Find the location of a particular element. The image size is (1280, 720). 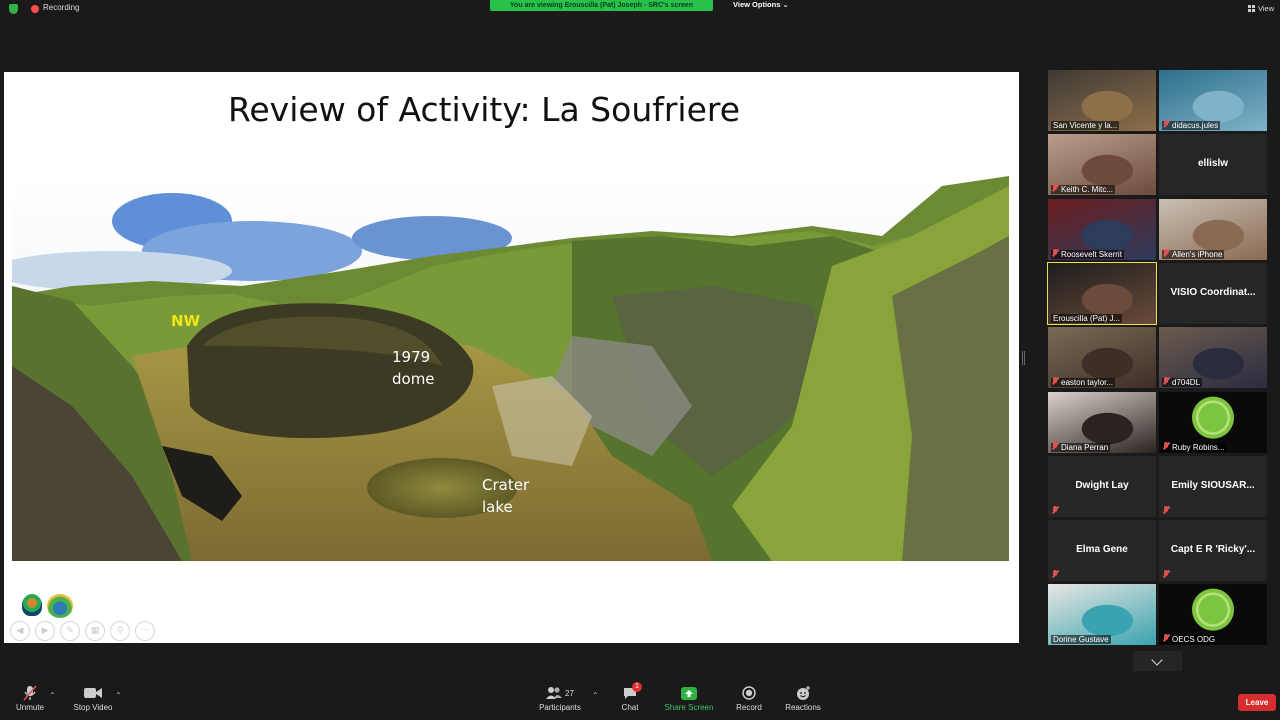

share-screen-label: Share Screen is located at coordinates (689, 707).